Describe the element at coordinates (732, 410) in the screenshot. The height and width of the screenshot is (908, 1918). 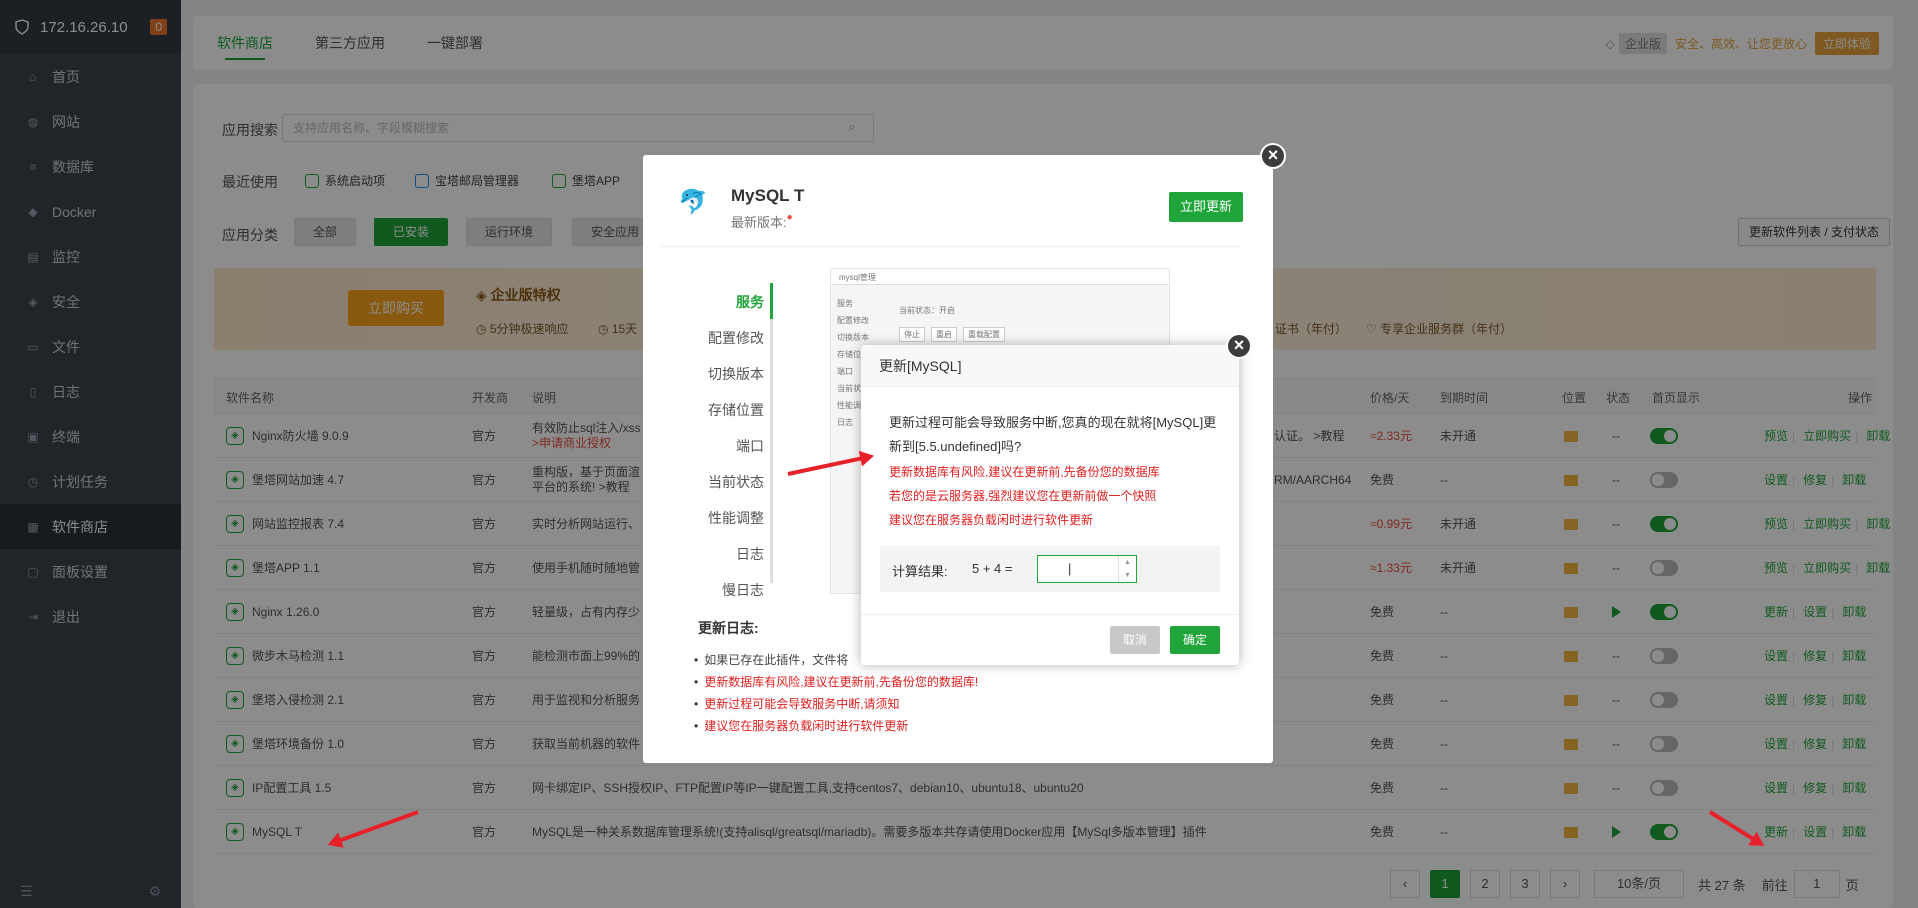
I see `app-menu-item-3: 存储位置` at that location.